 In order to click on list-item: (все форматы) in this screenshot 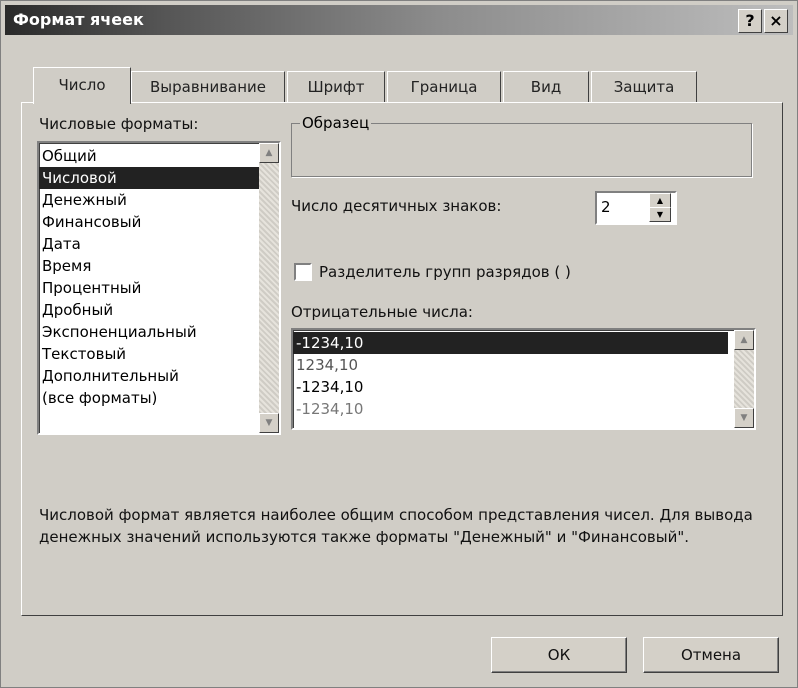, I will do `click(159, 398)`.